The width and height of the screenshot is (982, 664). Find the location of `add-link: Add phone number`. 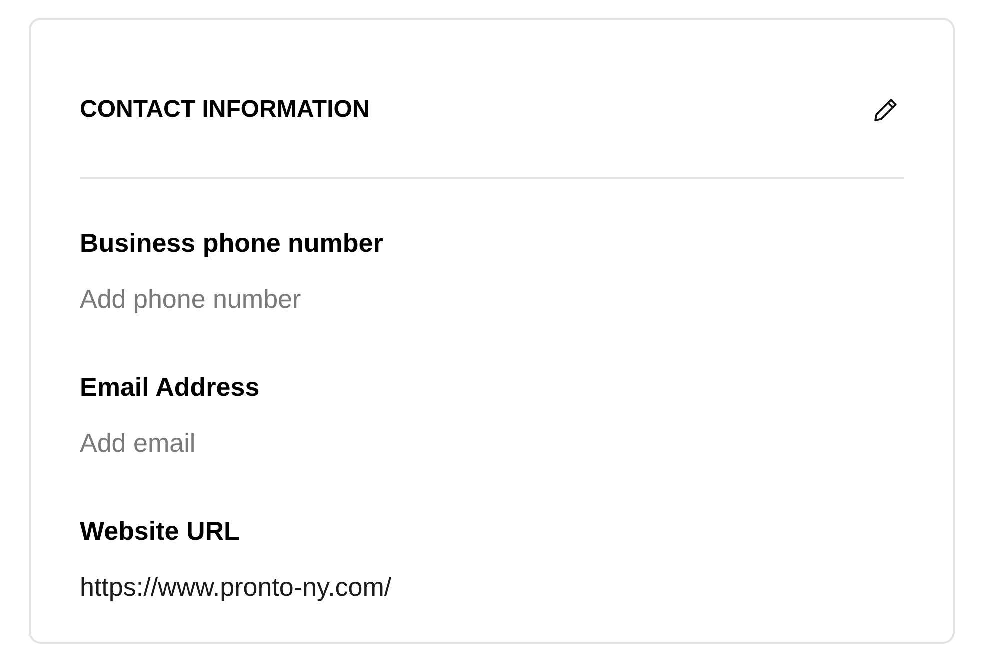

add-link: Add phone number is located at coordinates (492, 299).